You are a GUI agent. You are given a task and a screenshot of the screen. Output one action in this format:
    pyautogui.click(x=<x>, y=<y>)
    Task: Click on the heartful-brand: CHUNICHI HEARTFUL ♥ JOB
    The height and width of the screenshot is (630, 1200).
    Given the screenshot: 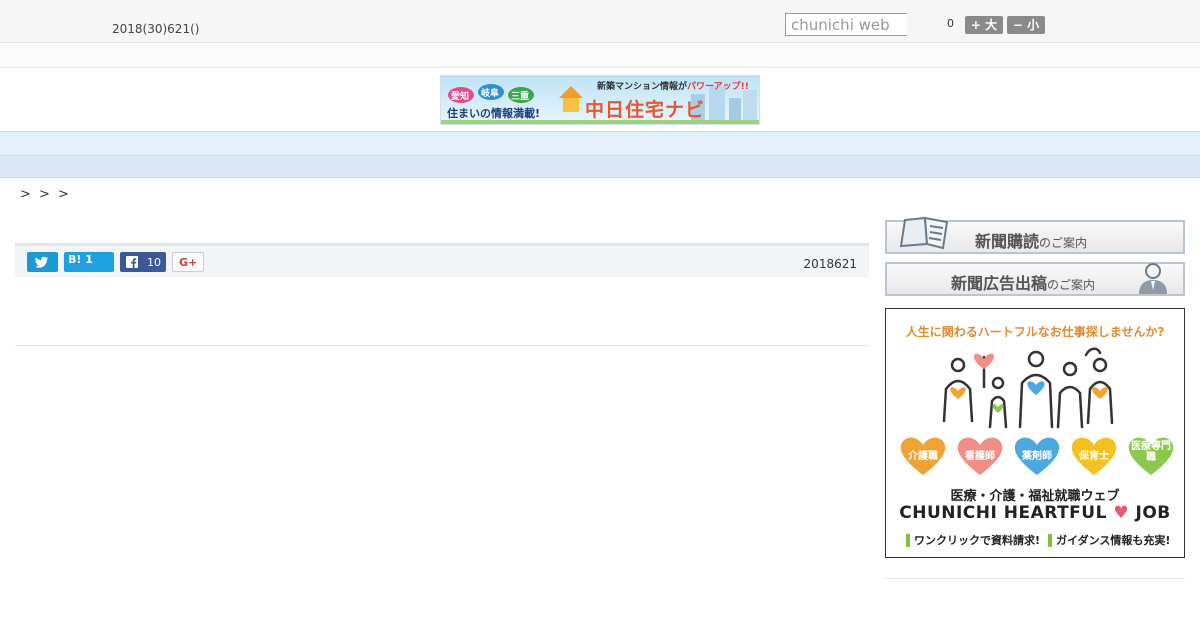 What is the action you would take?
    pyautogui.click(x=1035, y=513)
    